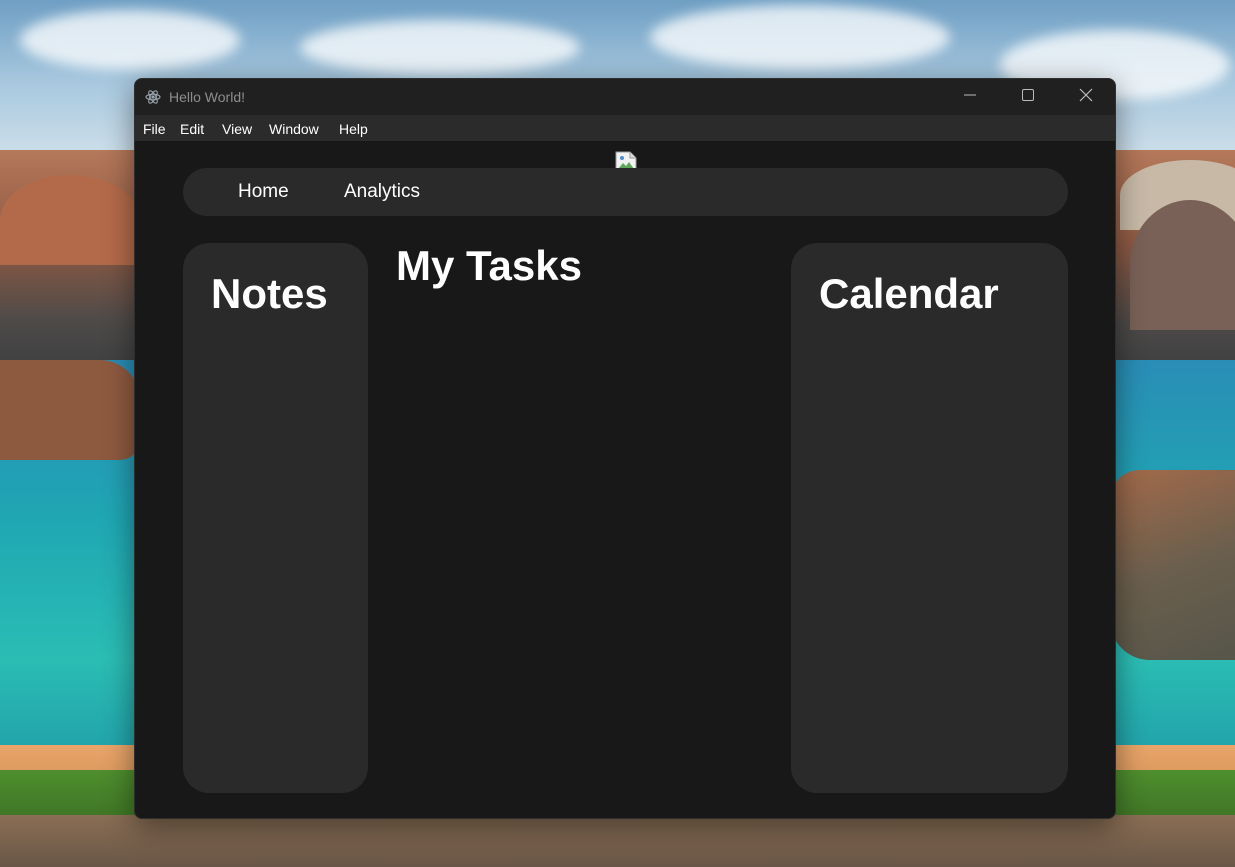 Image resolution: width=1235 pixels, height=867 pixels. I want to click on maximize-button, so click(1028, 97).